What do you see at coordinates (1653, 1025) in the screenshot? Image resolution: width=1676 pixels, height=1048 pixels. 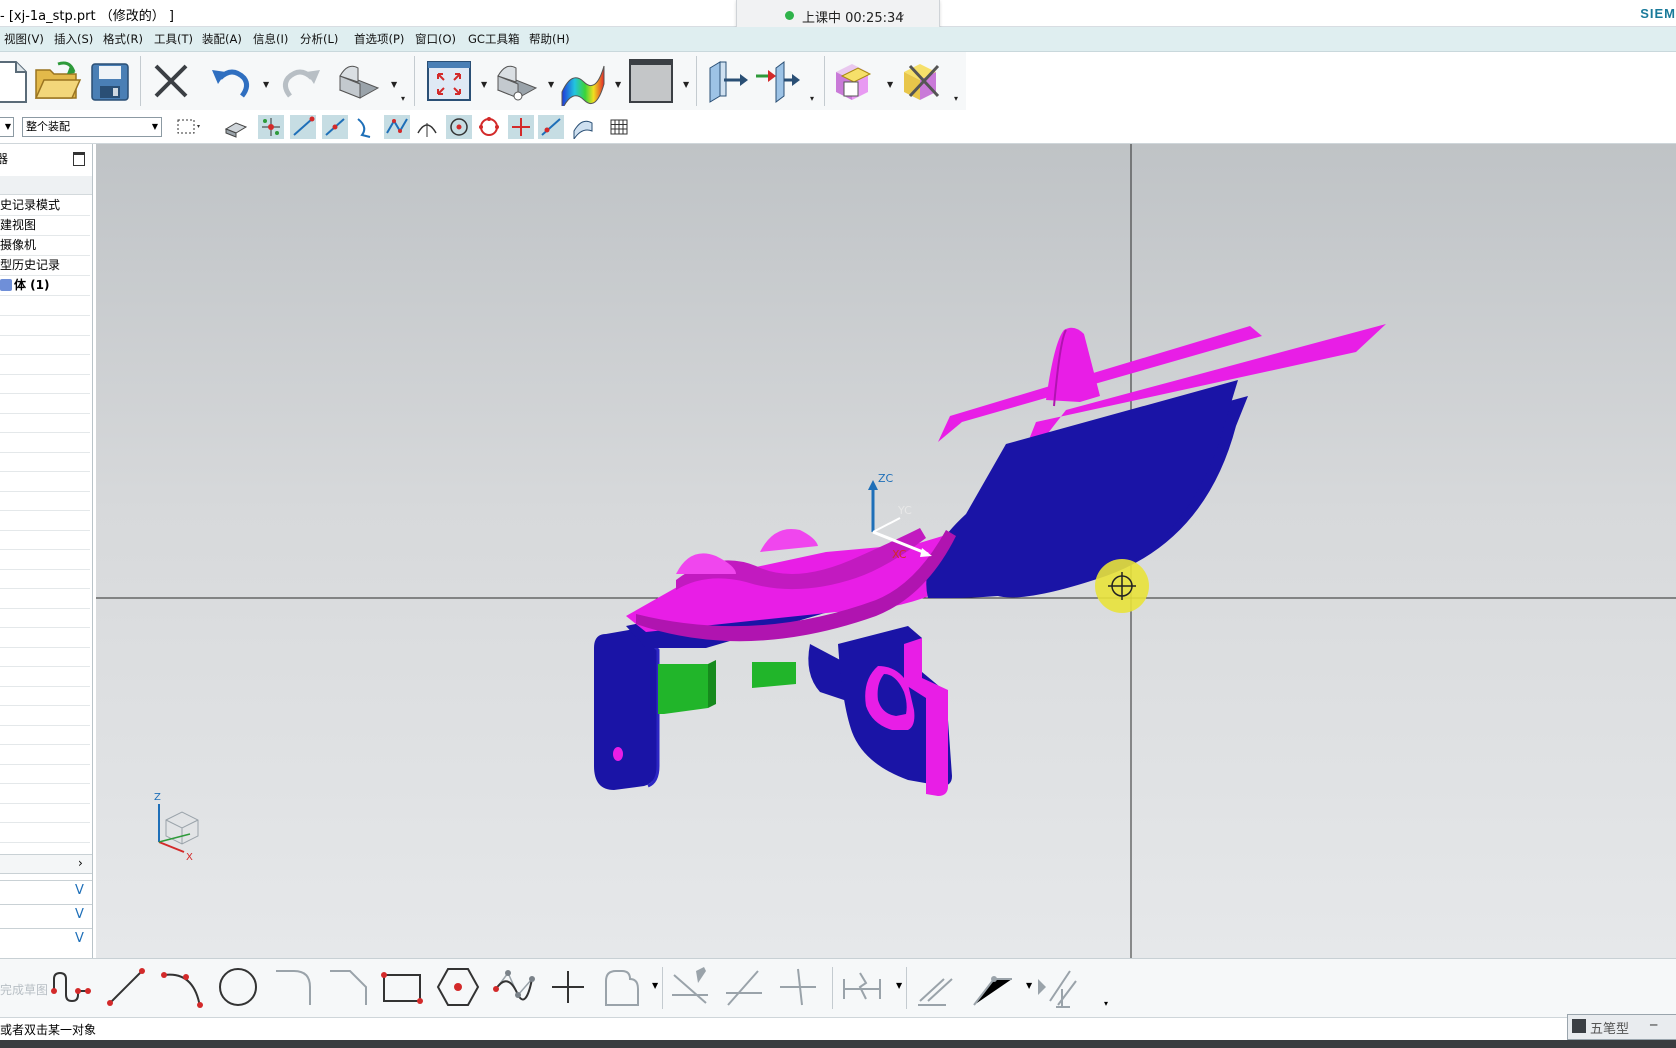 I see `ime-minimize-icon: ─` at bounding box center [1653, 1025].